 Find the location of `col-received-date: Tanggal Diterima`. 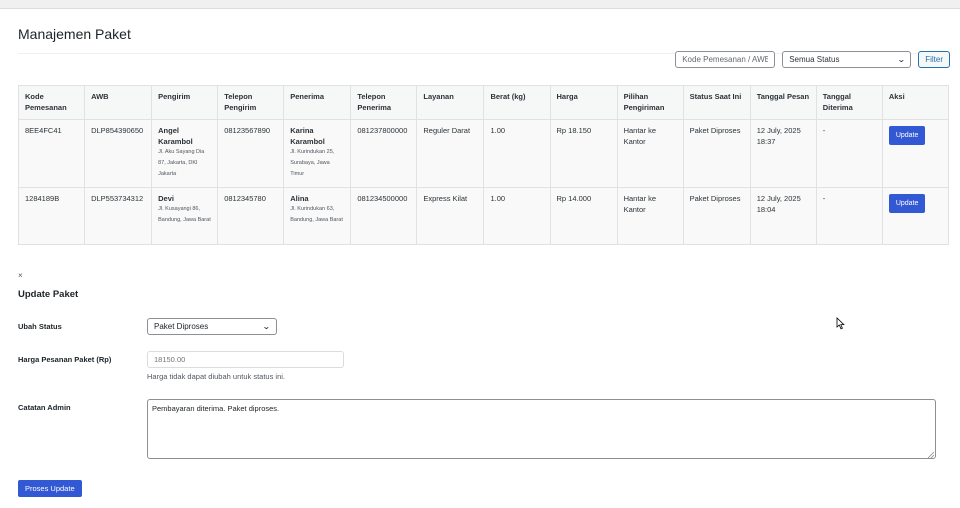

col-received-date: Tanggal Diterima is located at coordinates (849, 102).